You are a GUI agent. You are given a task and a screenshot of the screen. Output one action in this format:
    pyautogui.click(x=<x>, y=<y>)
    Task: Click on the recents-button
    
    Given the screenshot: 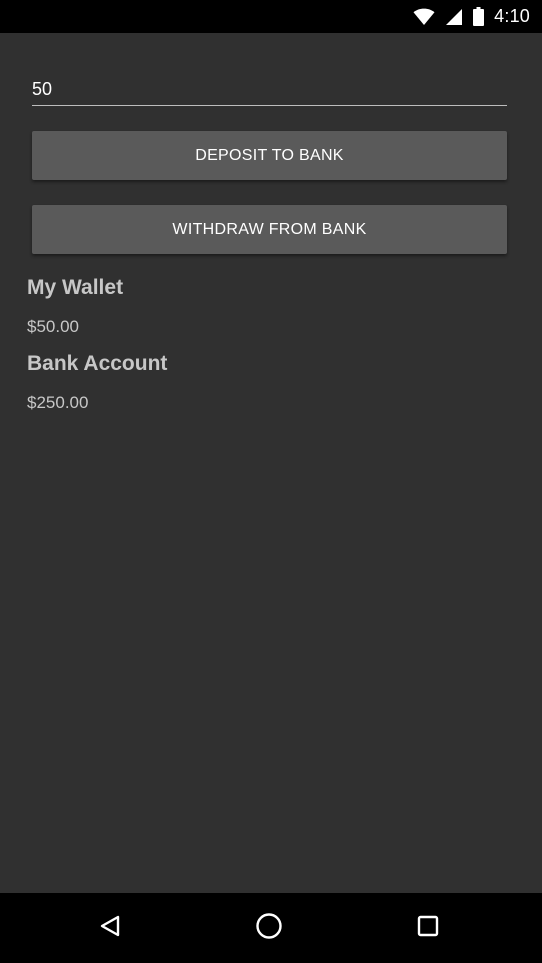 What is the action you would take?
    pyautogui.click(x=428, y=928)
    